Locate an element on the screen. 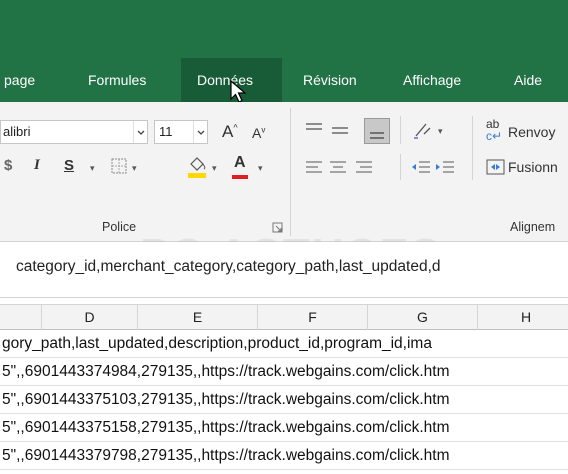  align-middle-icon is located at coordinates (340, 131).